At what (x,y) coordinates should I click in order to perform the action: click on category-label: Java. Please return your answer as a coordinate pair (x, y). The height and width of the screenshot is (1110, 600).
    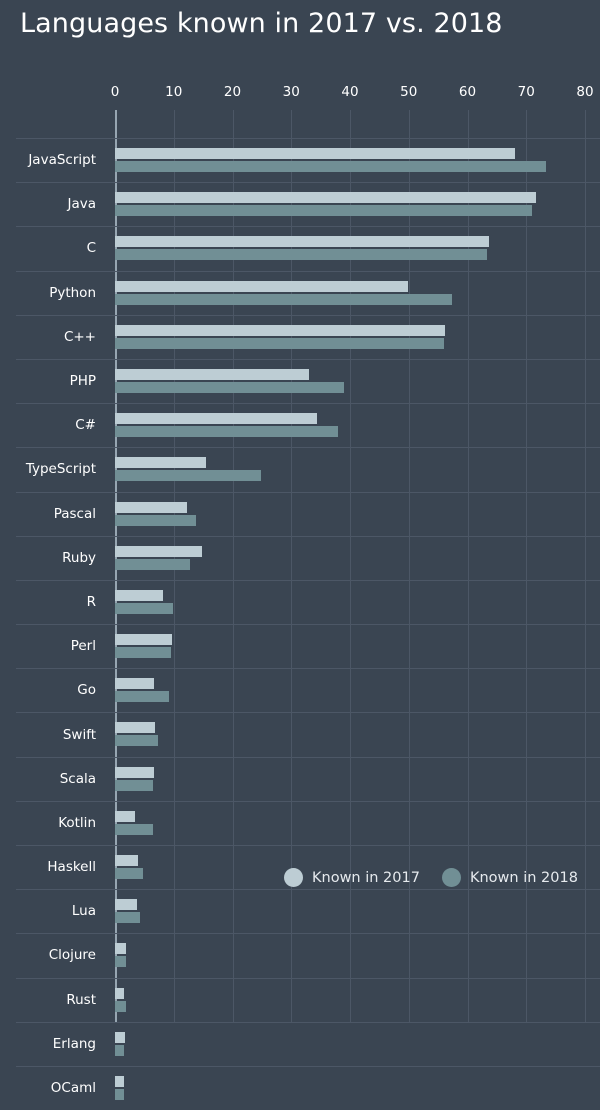
    Looking at the image, I should click on (81, 204).